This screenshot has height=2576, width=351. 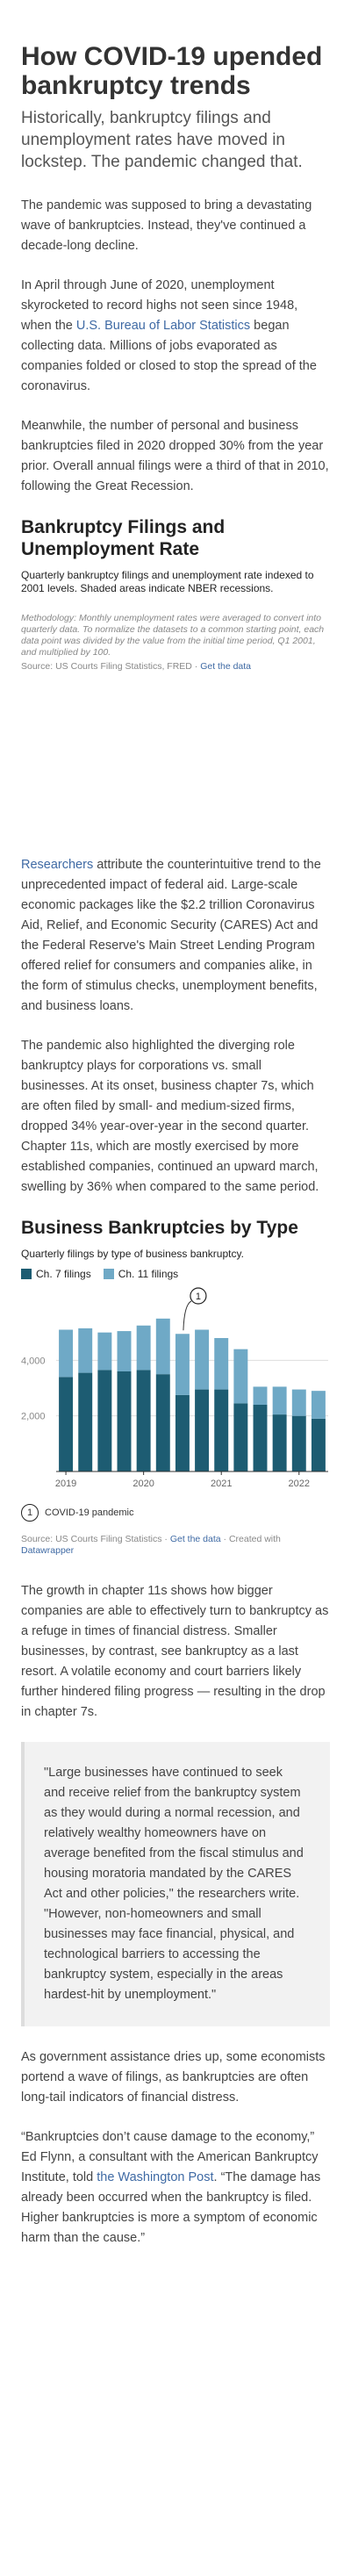 I want to click on chart2-source-sep: · Created with, so click(x=250, y=1539).